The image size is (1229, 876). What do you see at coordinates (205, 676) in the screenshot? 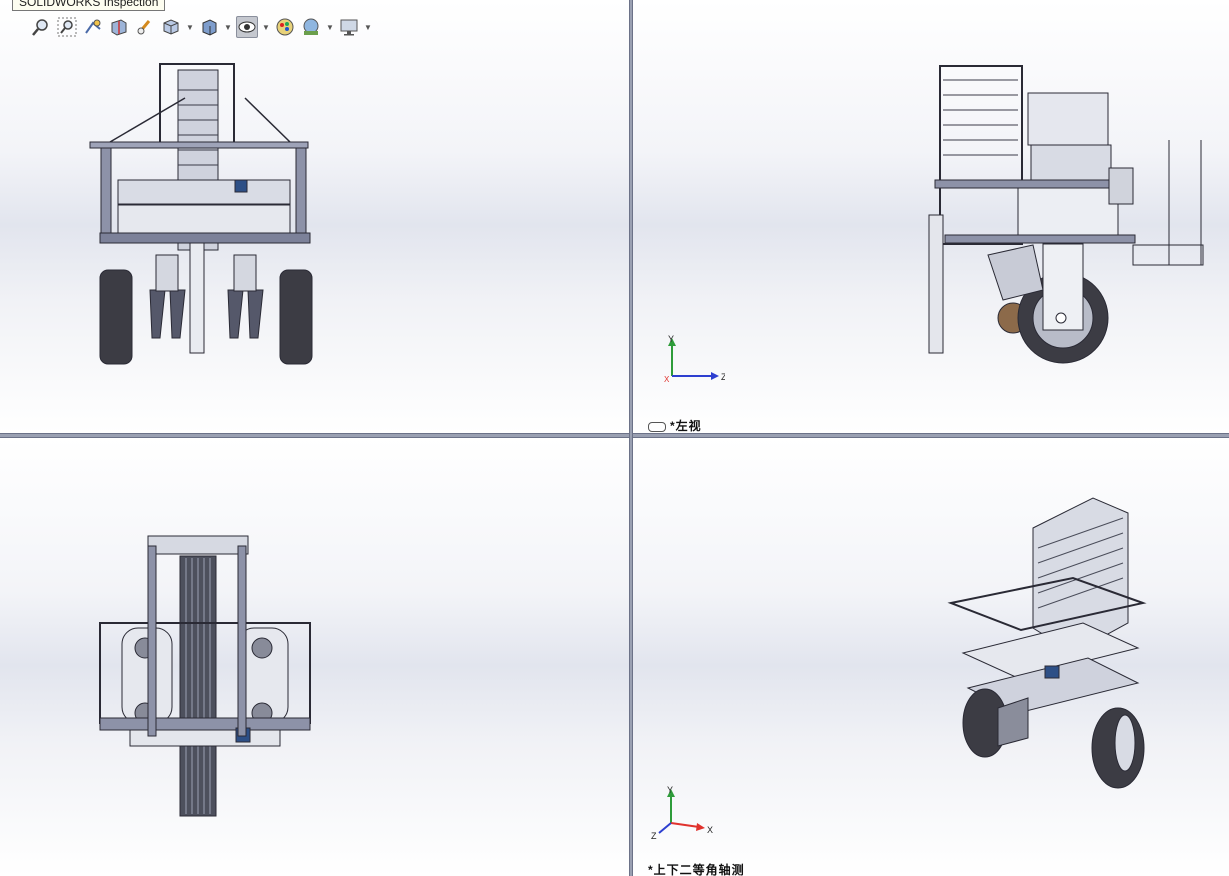
I see `model-top-view` at bounding box center [205, 676].